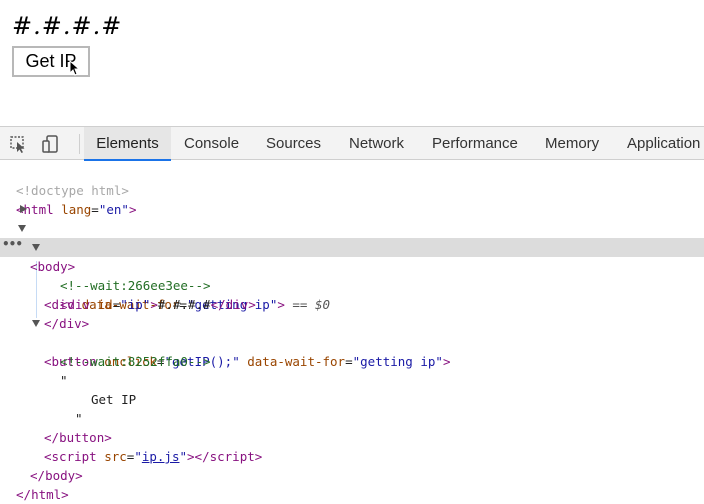  What do you see at coordinates (352, 294) in the screenshot?
I see `dom-node-div-ip: <div id="ip">#.#.#.#</div>` at bounding box center [352, 294].